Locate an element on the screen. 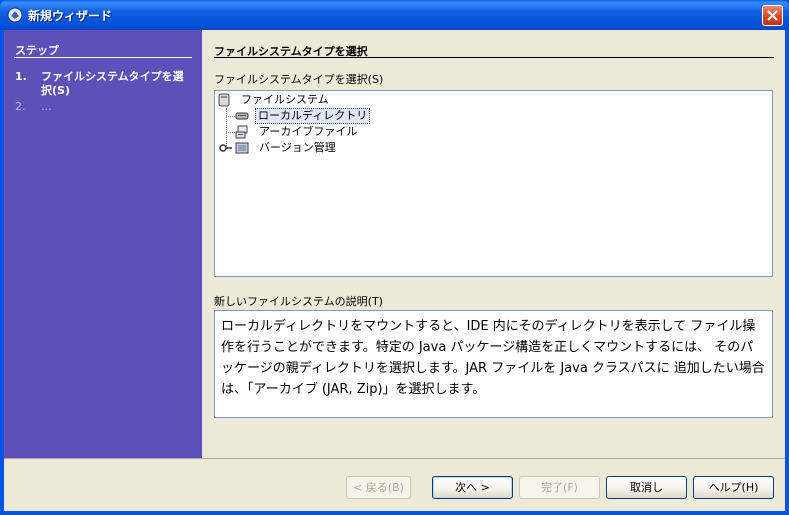  next-button: 次へ > is located at coordinates (472, 487).